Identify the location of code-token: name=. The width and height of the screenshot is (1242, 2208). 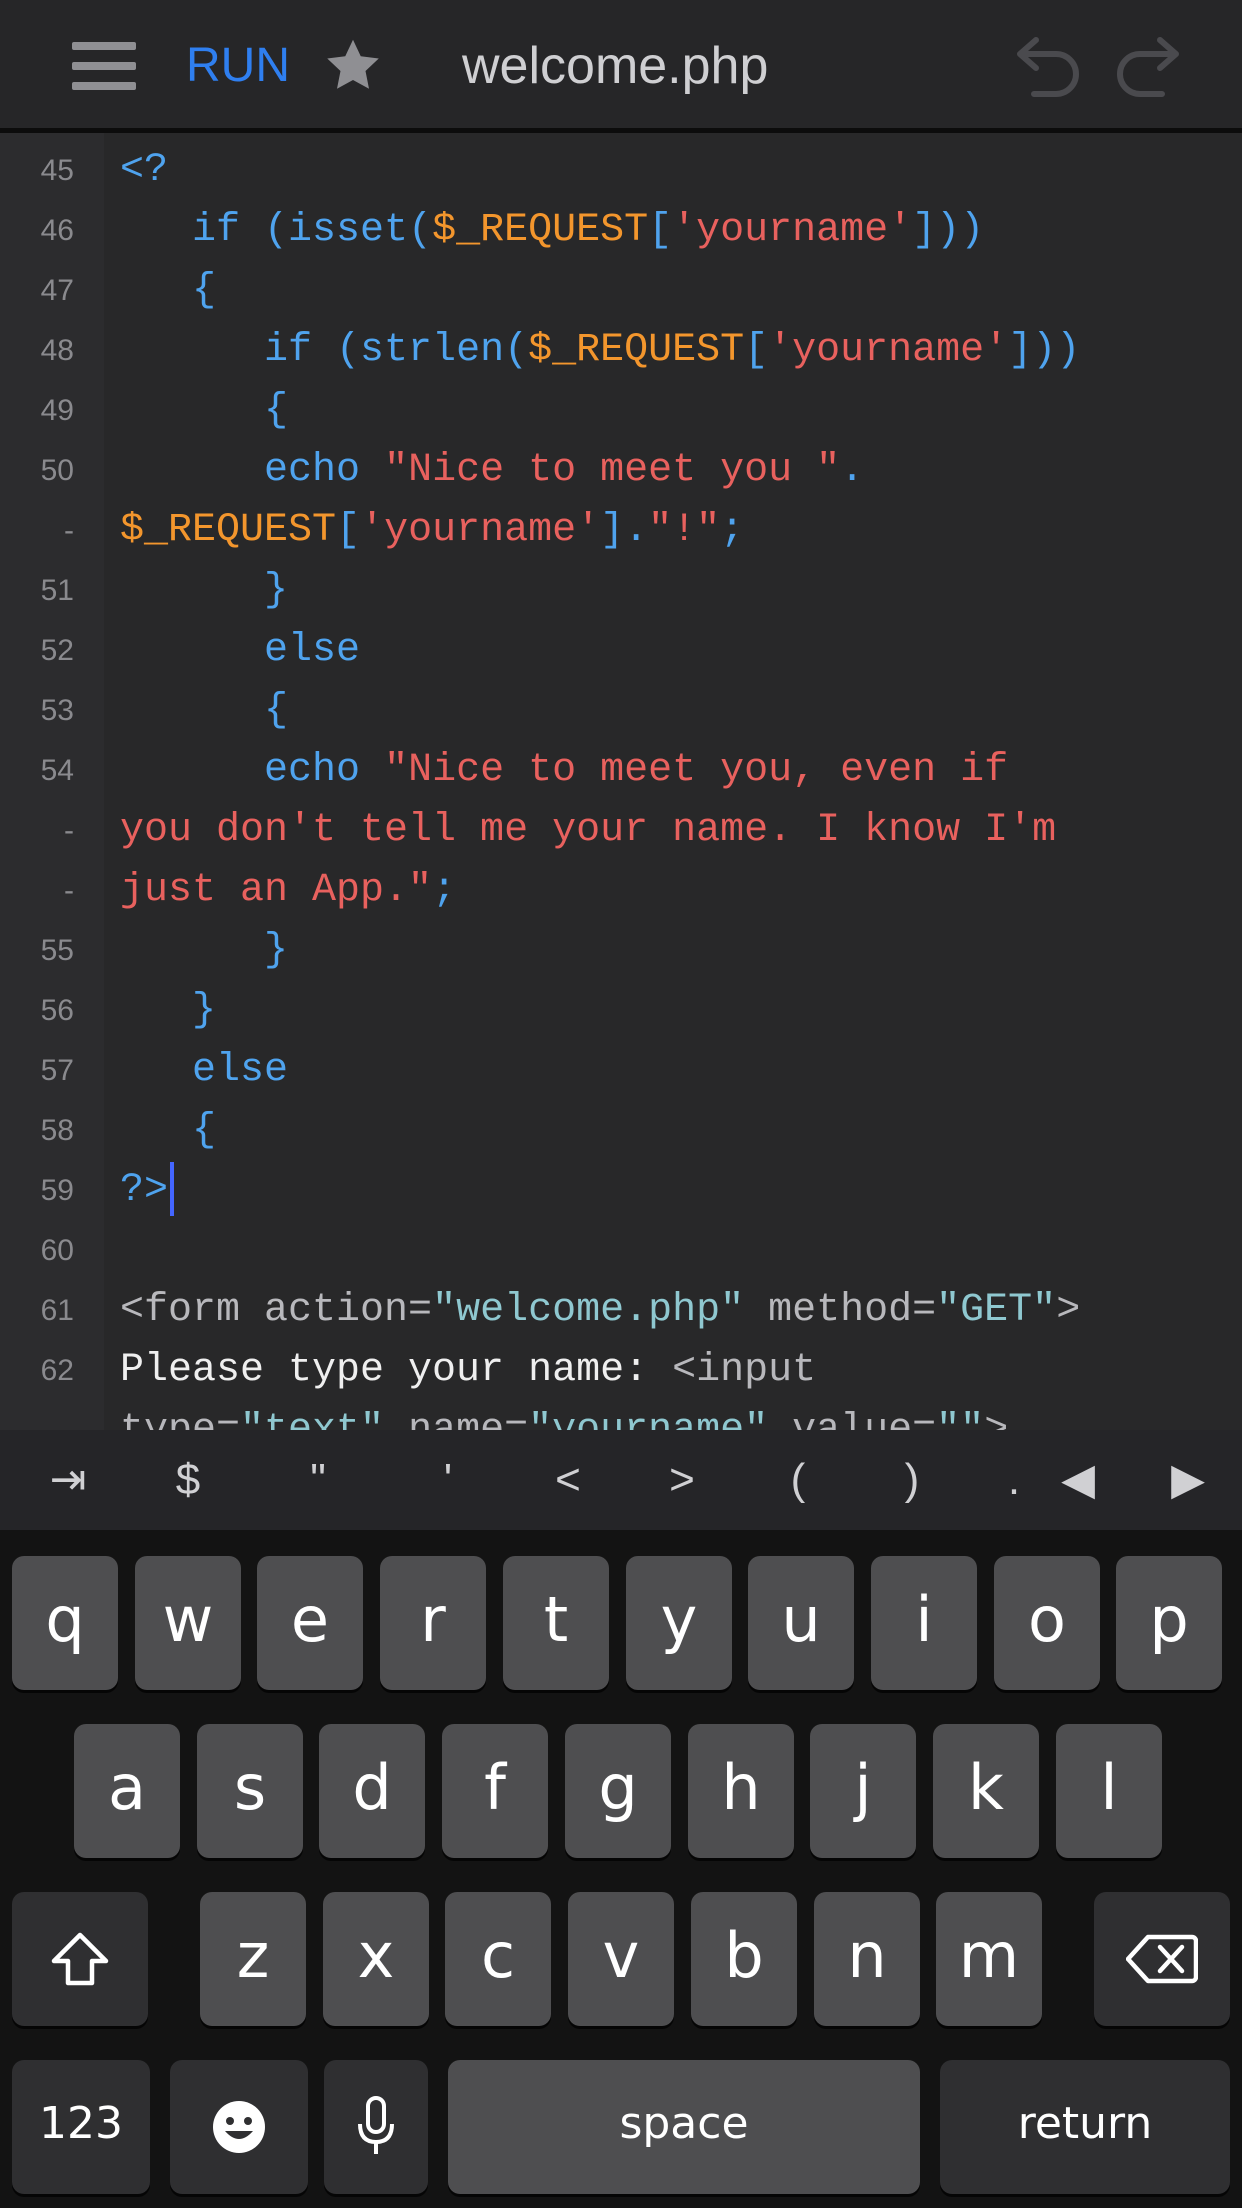
(456, 1419).